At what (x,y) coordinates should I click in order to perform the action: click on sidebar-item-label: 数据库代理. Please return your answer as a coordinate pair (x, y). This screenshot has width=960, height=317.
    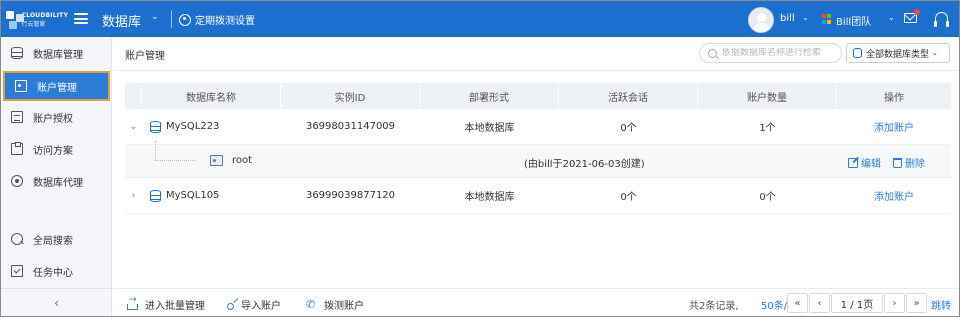
    Looking at the image, I should click on (58, 183).